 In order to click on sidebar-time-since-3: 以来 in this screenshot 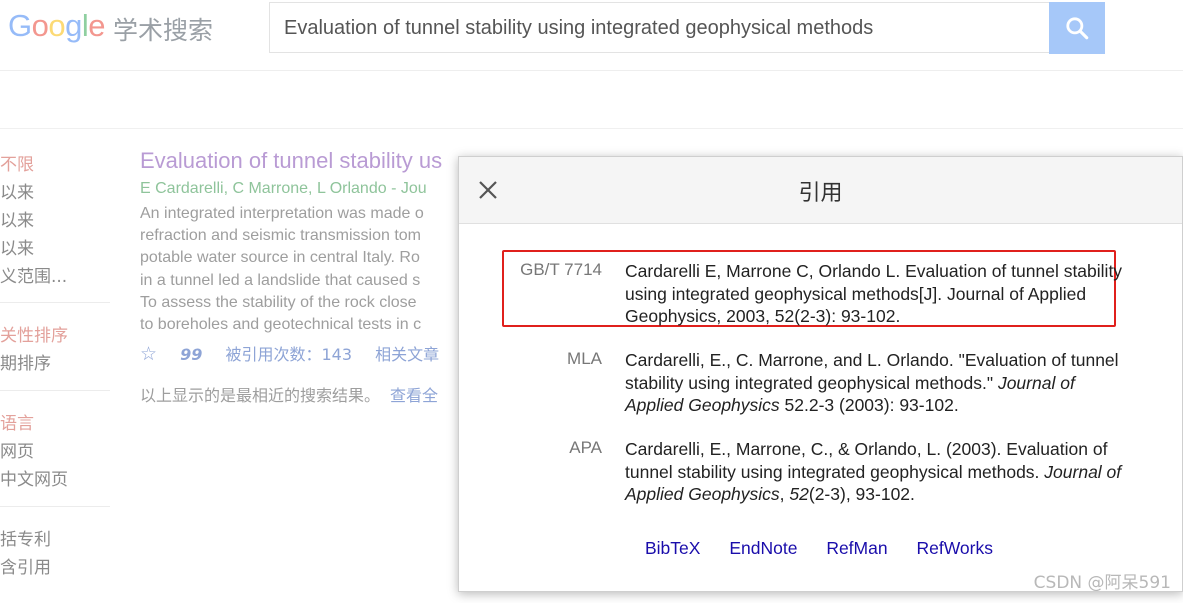, I will do `click(17, 246)`.